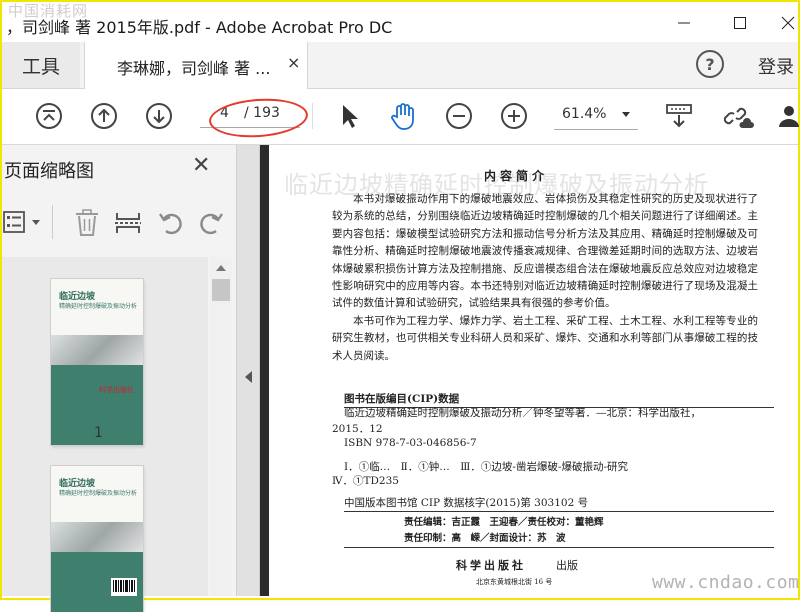  I want to click on arrow-up-icon, so click(104, 116).